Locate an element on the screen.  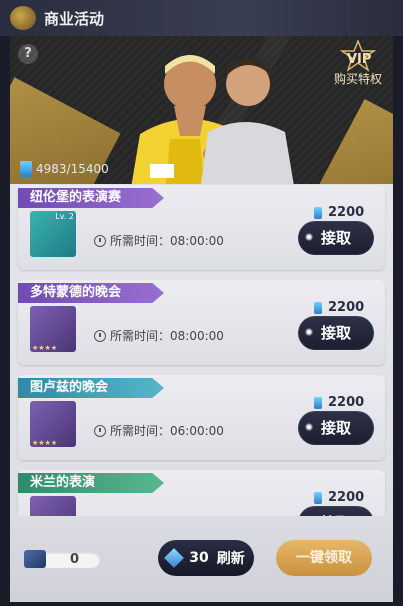
energy-gauge: 4983/15400 is located at coordinates (64, 169).